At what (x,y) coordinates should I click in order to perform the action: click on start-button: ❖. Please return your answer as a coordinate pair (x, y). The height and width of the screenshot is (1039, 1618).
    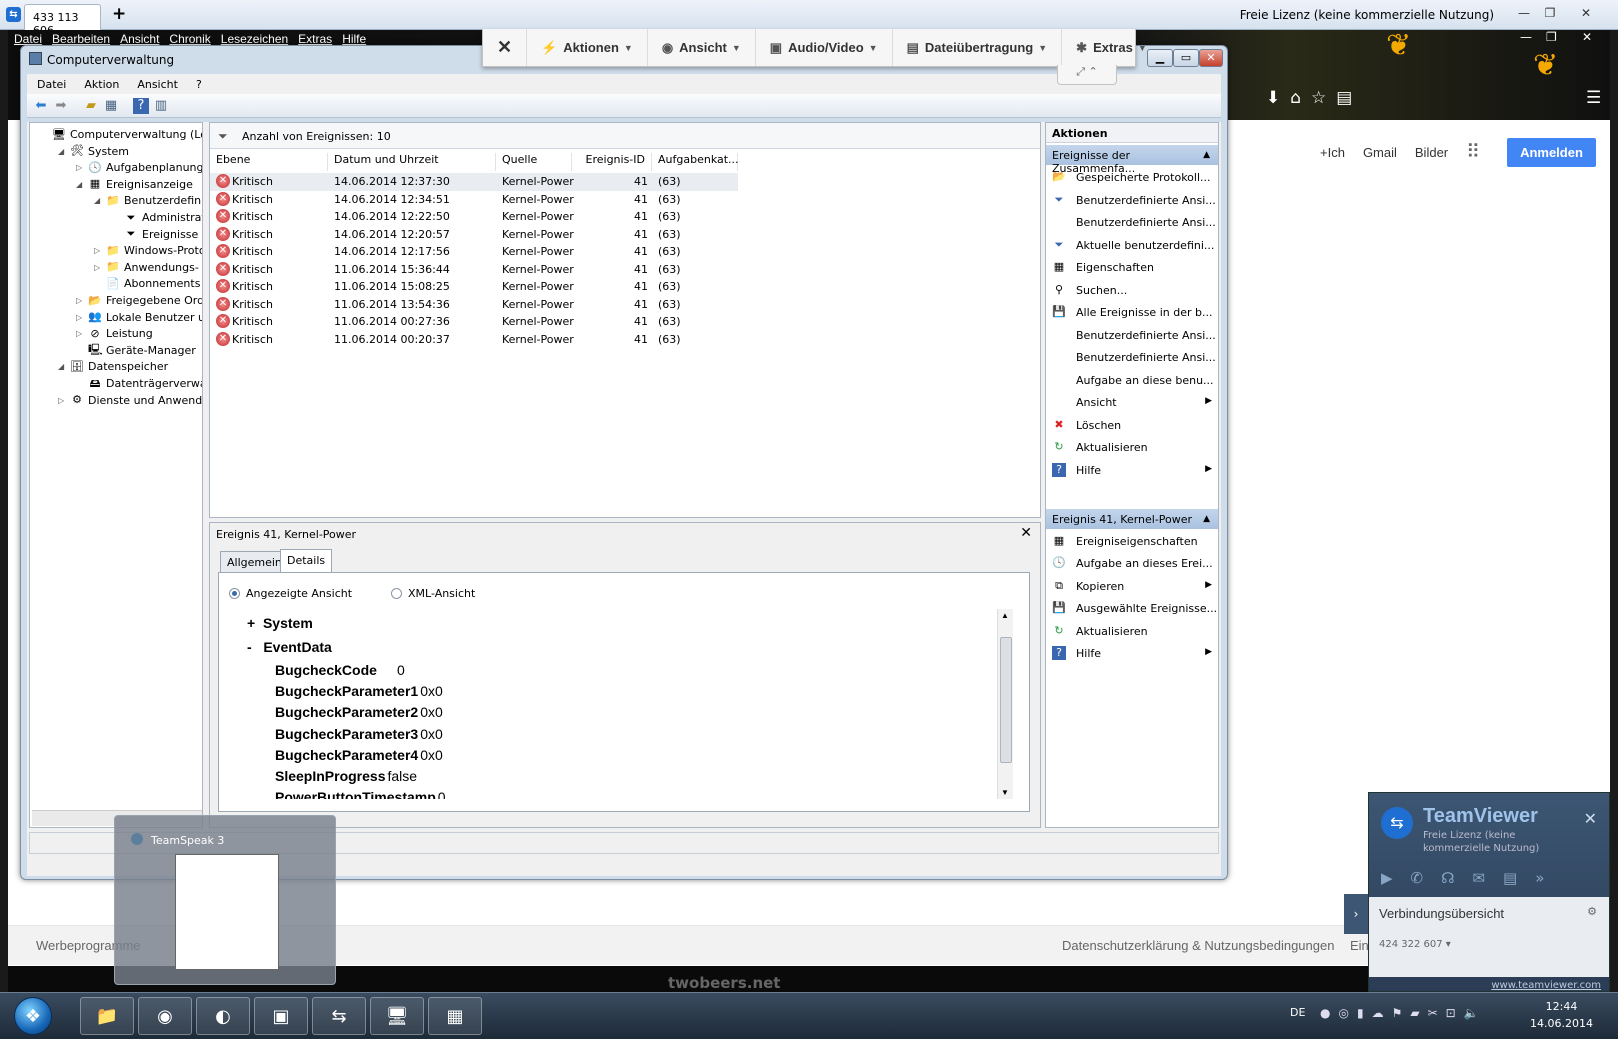
    Looking at the image, I should click on (33, 1016).